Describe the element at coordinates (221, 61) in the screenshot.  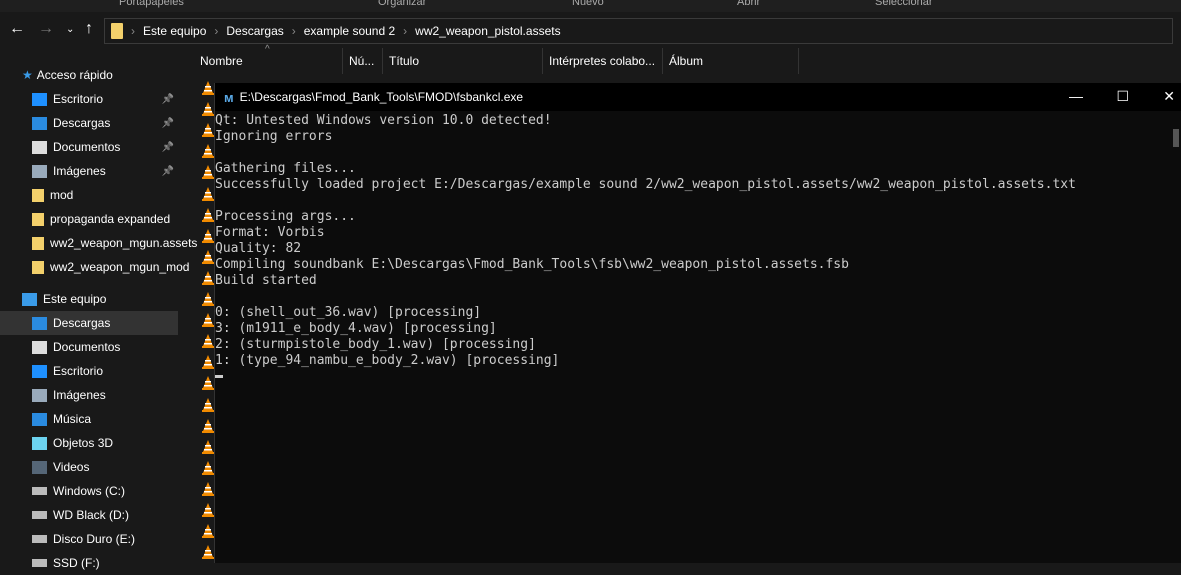
I see `column-name: Nombre` at that location.